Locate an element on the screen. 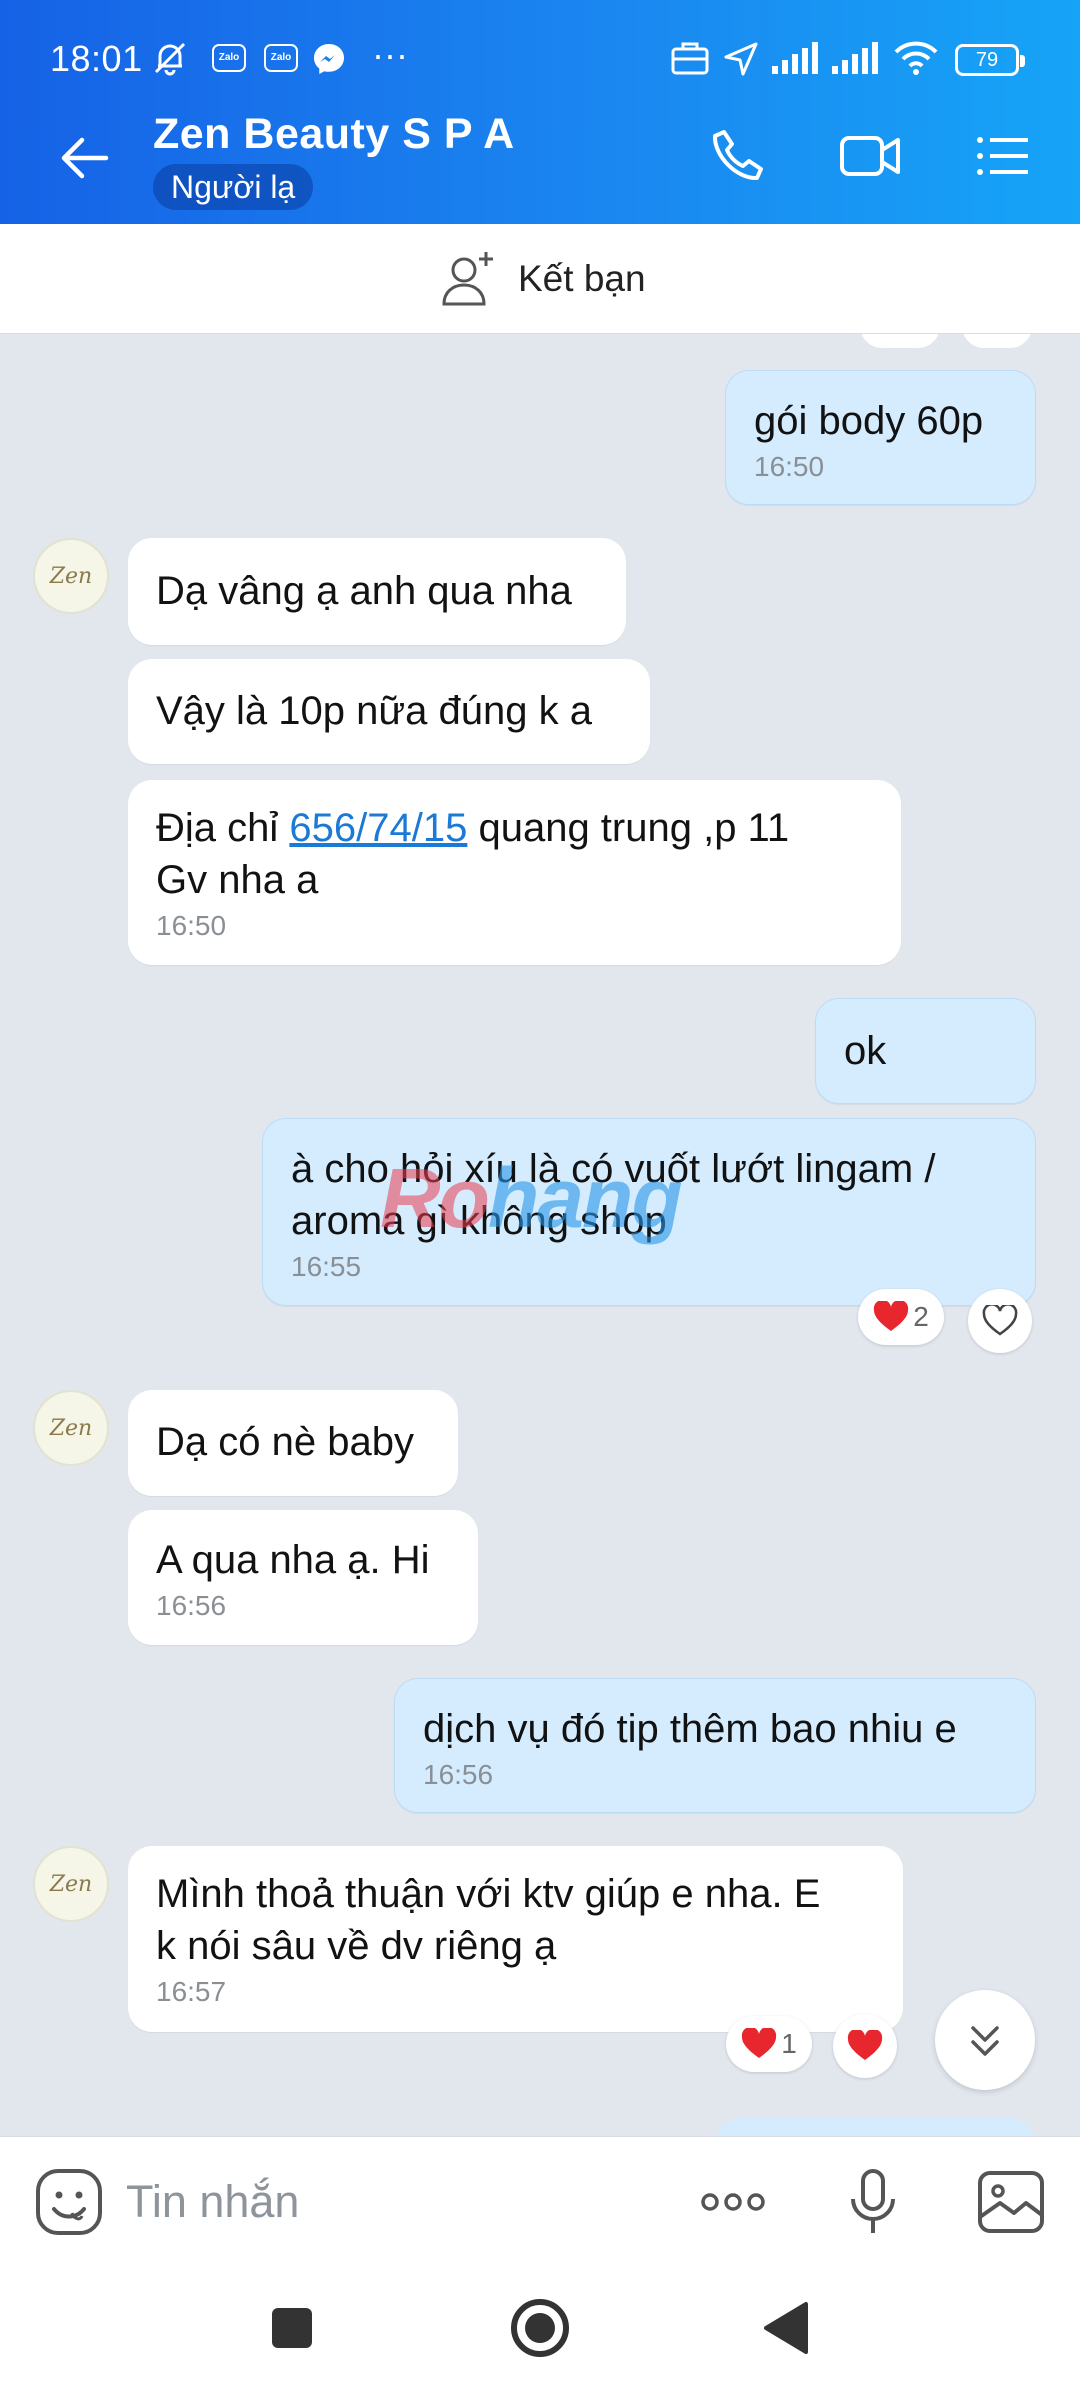  add-friend-bar: Kết bạn is located at coordinates (540, 279).